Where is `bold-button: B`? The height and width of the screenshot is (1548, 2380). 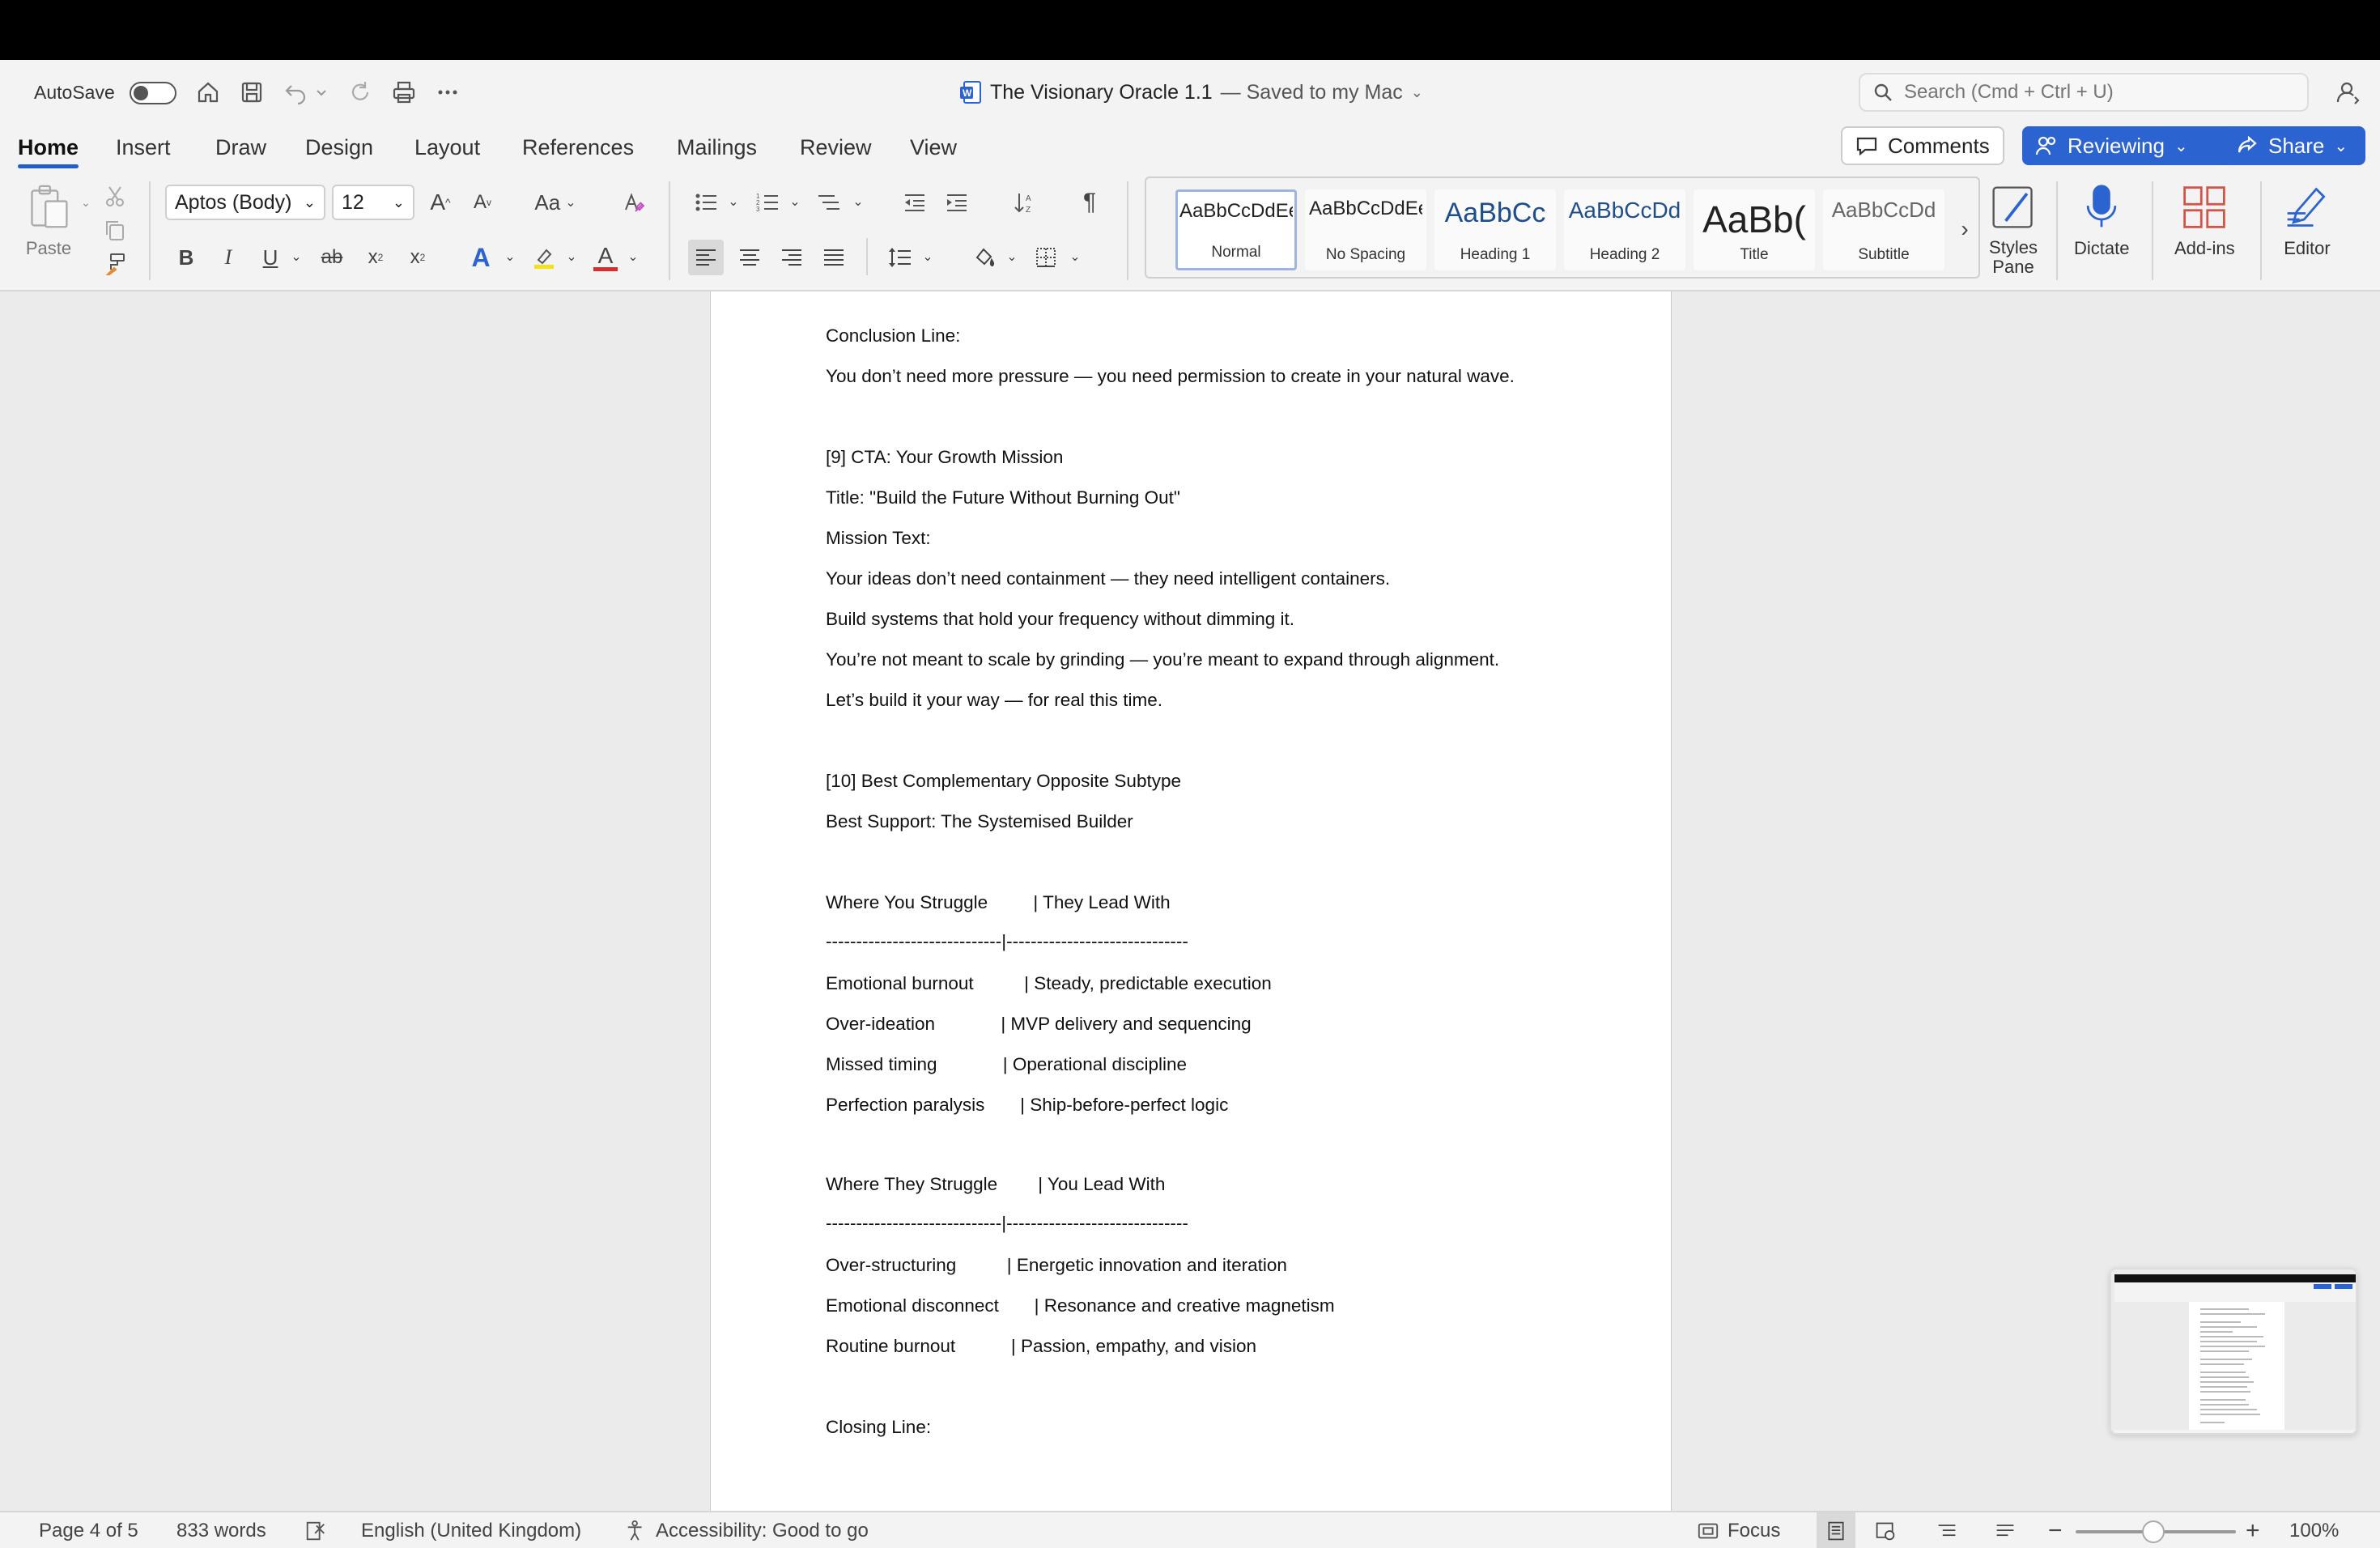 bold-button: B is located at coordinates (186, 257).